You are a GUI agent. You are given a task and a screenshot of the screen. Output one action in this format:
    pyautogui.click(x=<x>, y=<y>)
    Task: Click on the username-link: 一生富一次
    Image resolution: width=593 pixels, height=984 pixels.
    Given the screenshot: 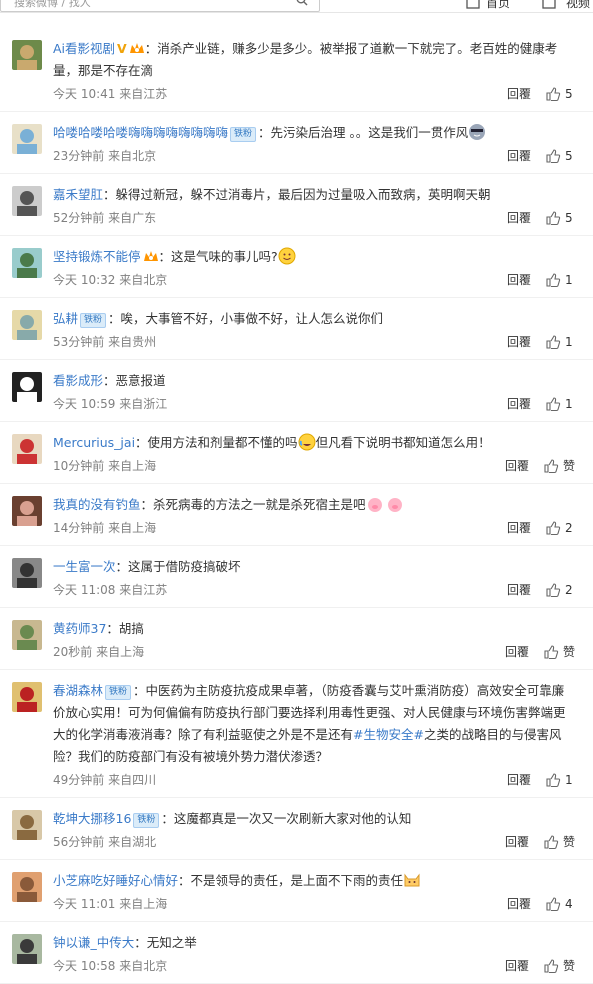 What is the action you would take?
    pyautogui.click(x=84, y=566)
    